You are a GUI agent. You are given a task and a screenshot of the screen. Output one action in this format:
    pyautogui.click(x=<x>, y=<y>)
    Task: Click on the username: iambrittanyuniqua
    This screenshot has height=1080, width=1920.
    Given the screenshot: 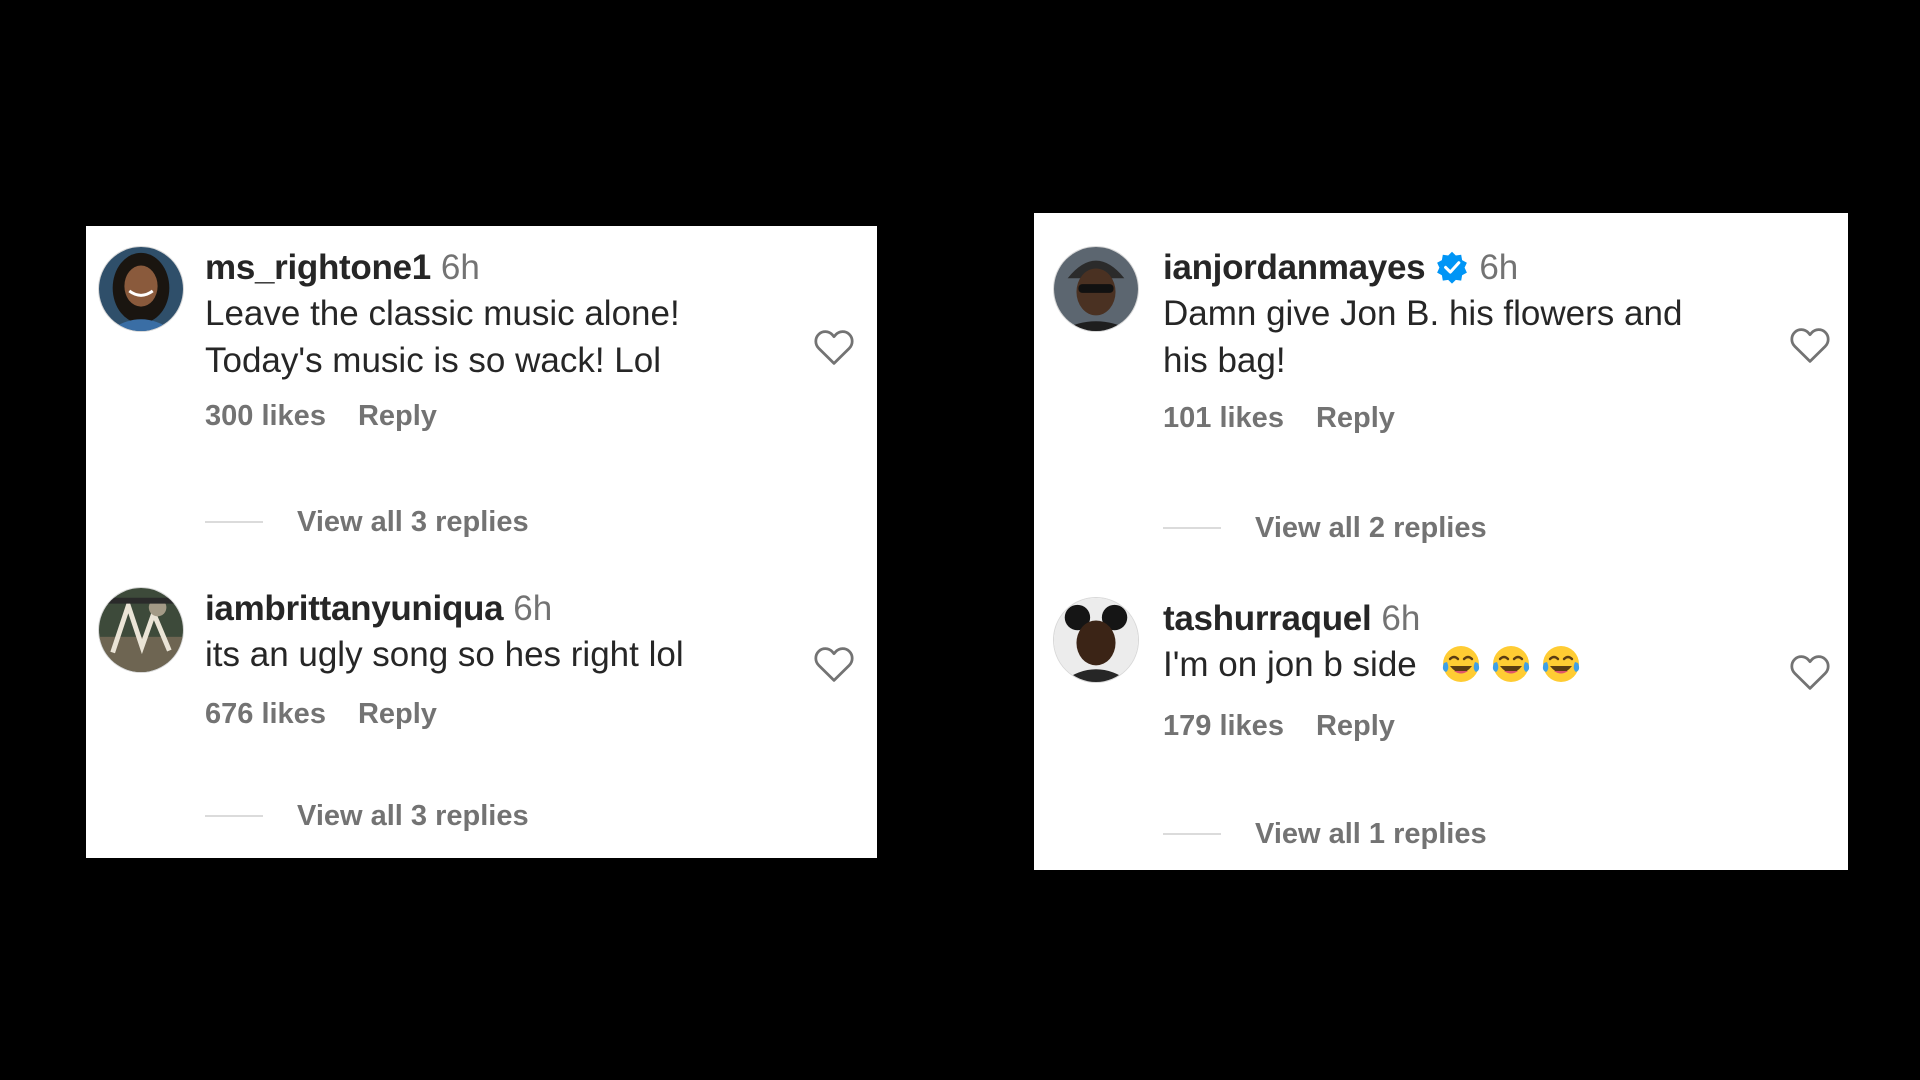 What is the action you would take?
    pyautogui.click(x=354, y=608)
    